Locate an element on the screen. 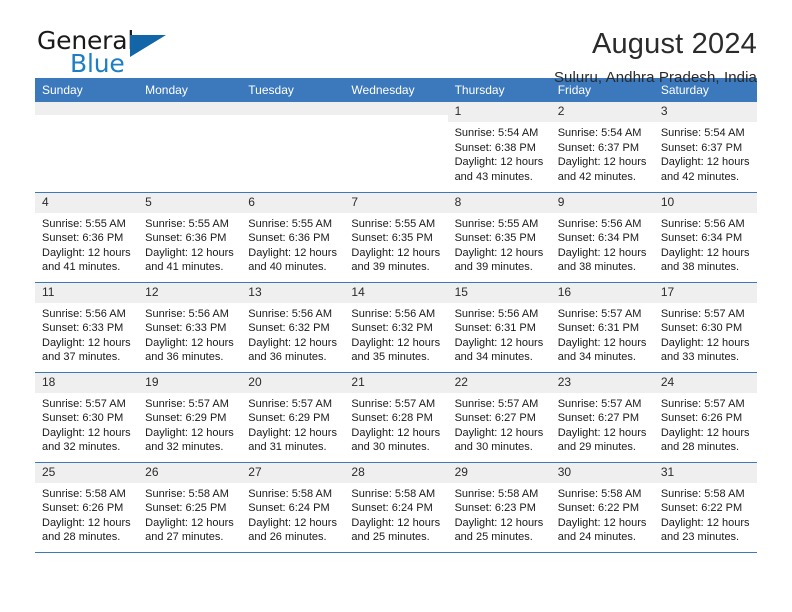 The width and height of the screenshot is (792, 612). day-detail-daylight2: and 30 minutes. is located at coordinates (493, 447).